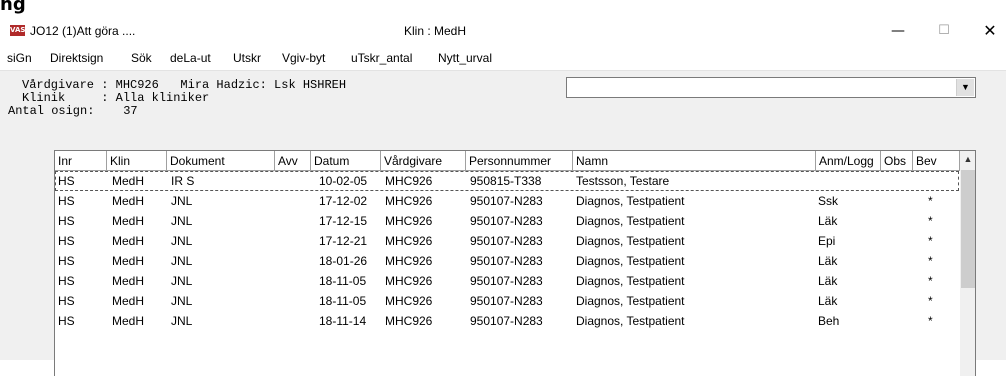 Image resolution: width=1006 pixels, height=376 pixels. Describe the element at coordinates (343, 181) in the screenshot. I see `cell-datum: 10-02-05` at that location.